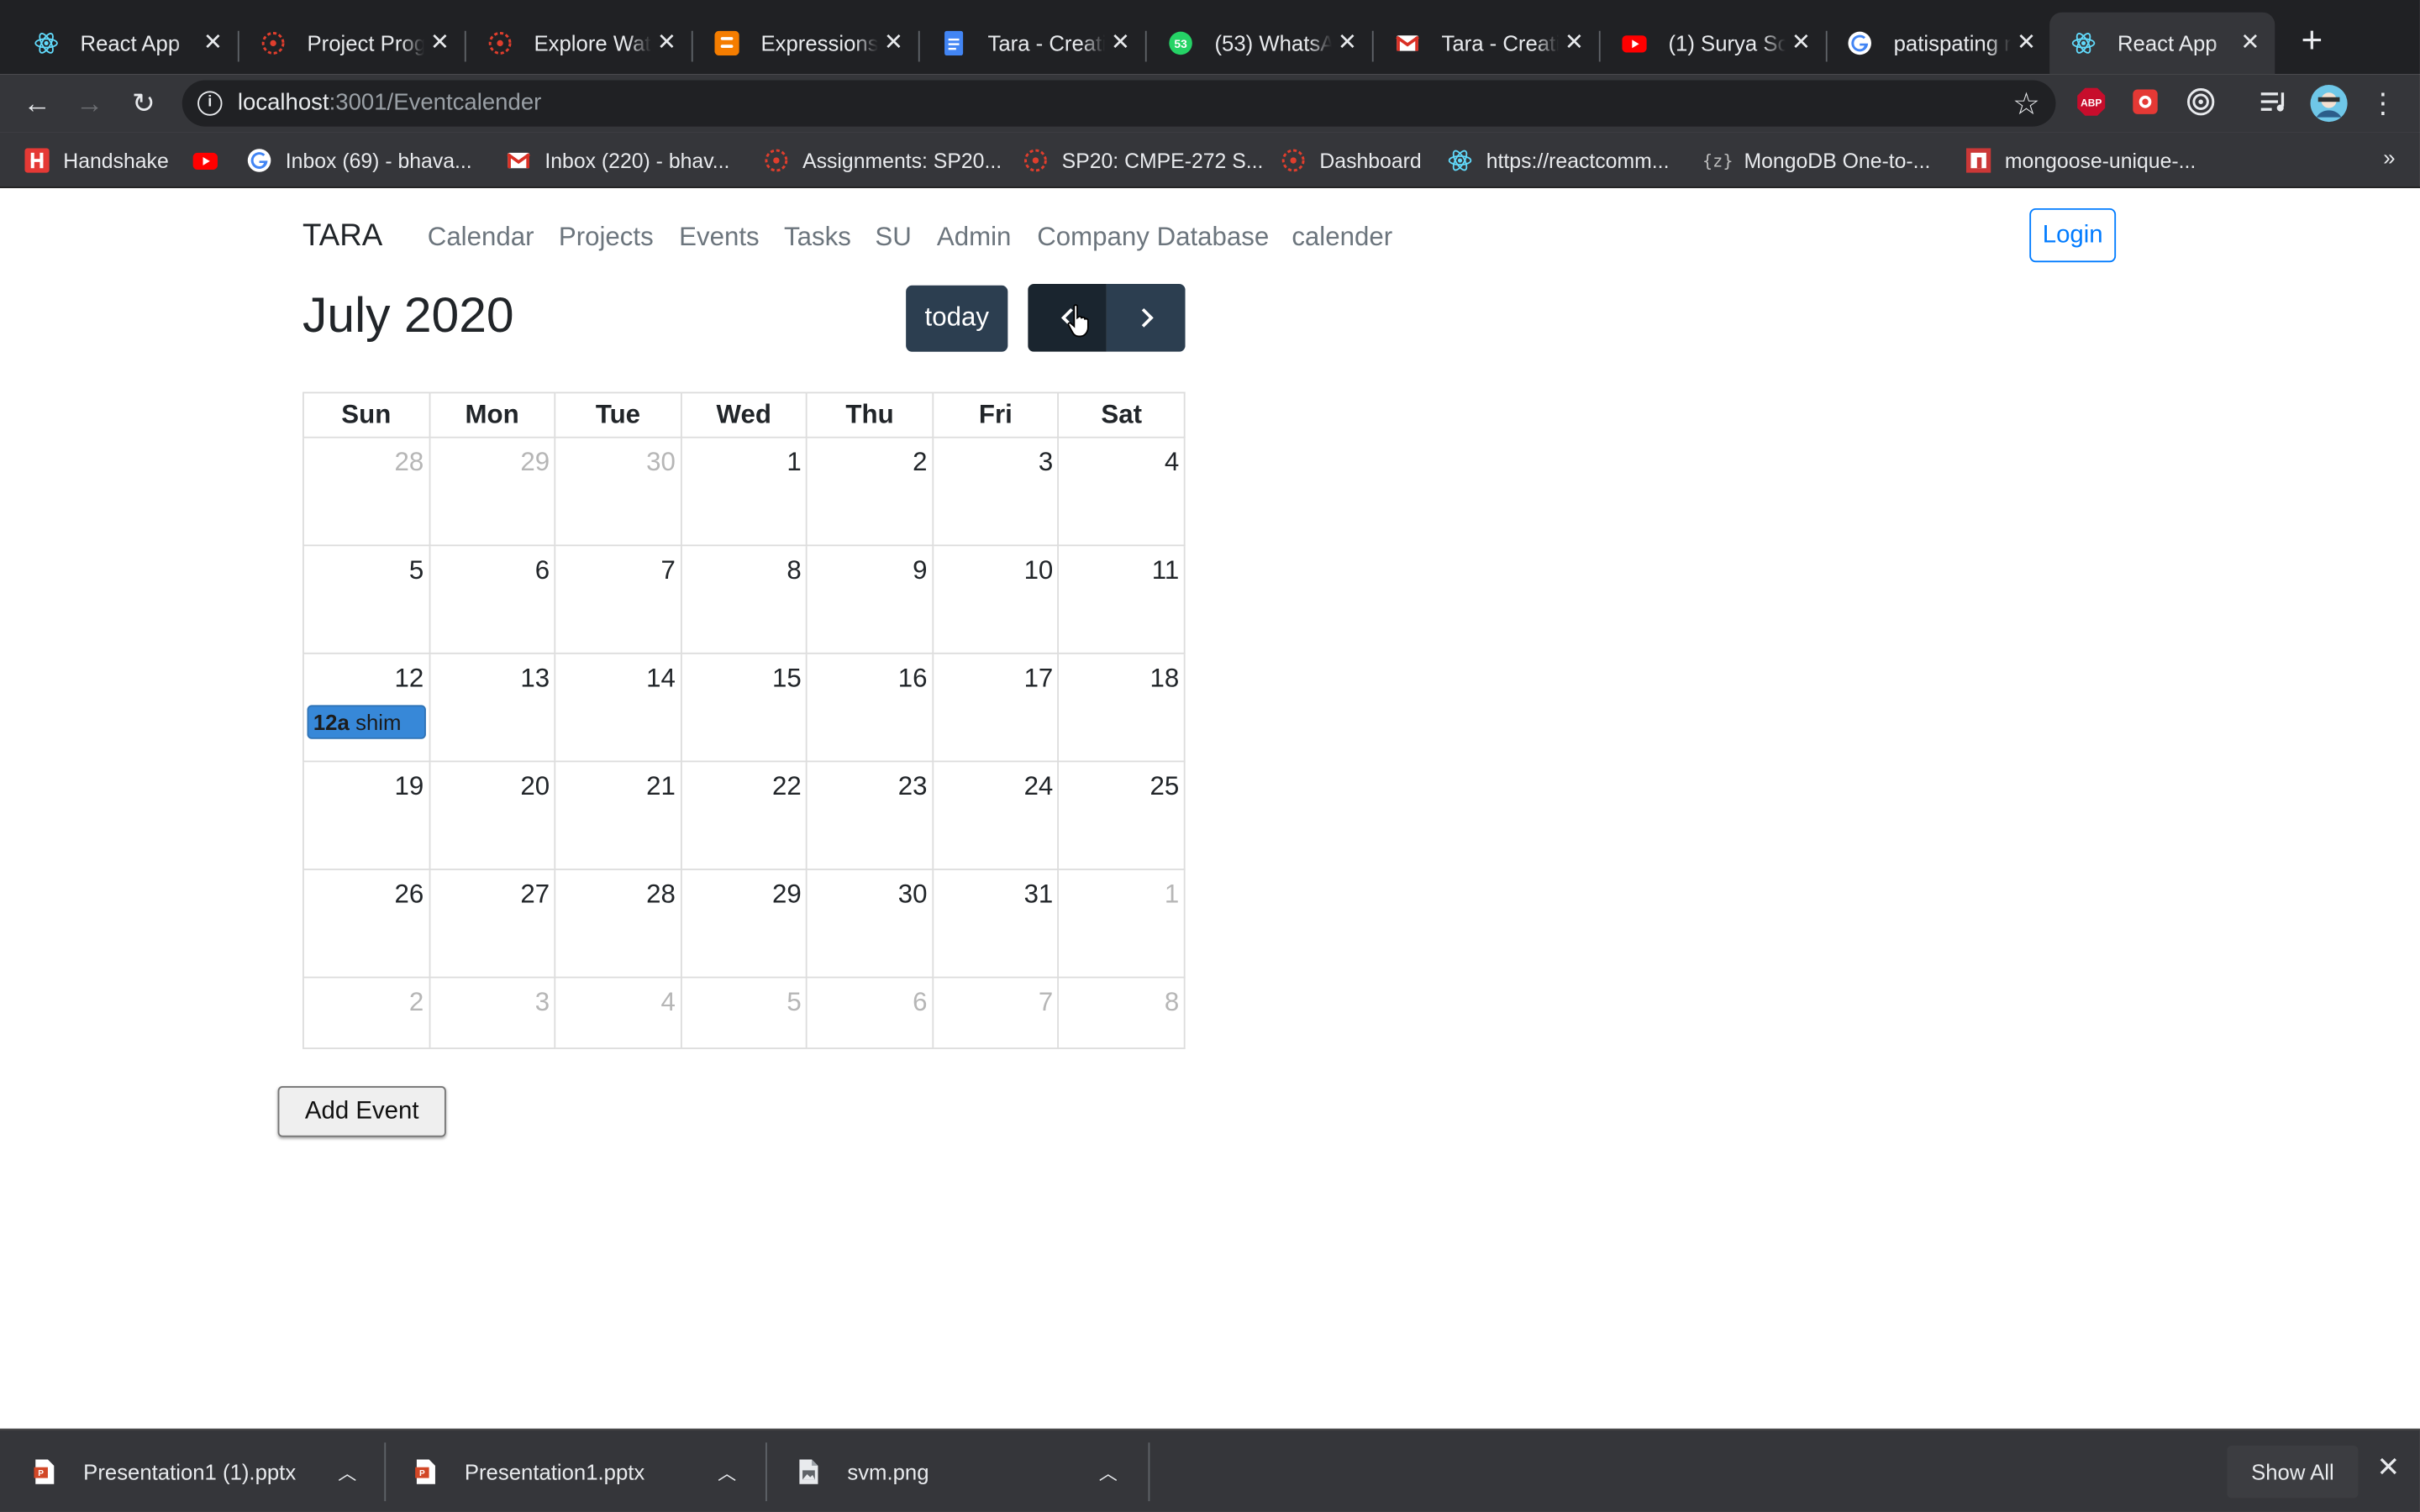  I want to click on nav-link-calendar: Calendar, so click(481, 237).